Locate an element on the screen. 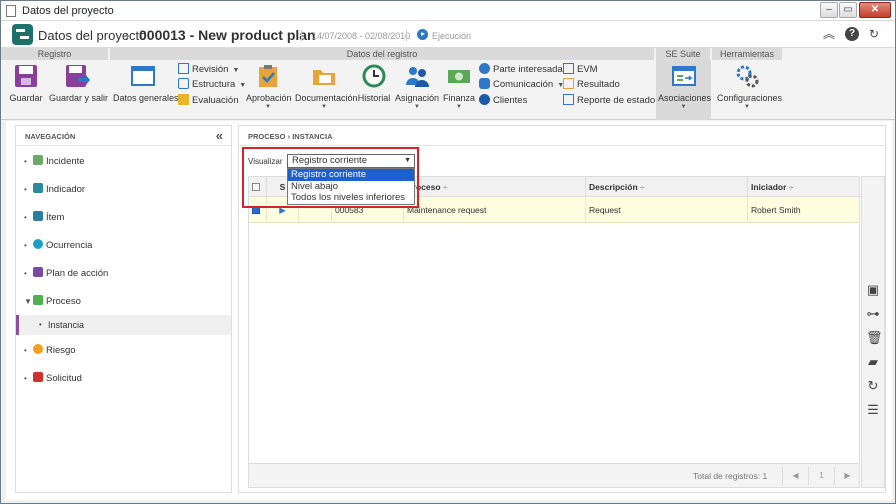  navigation-title: NAVEGACIÓN is located at coordinates (50, 136).